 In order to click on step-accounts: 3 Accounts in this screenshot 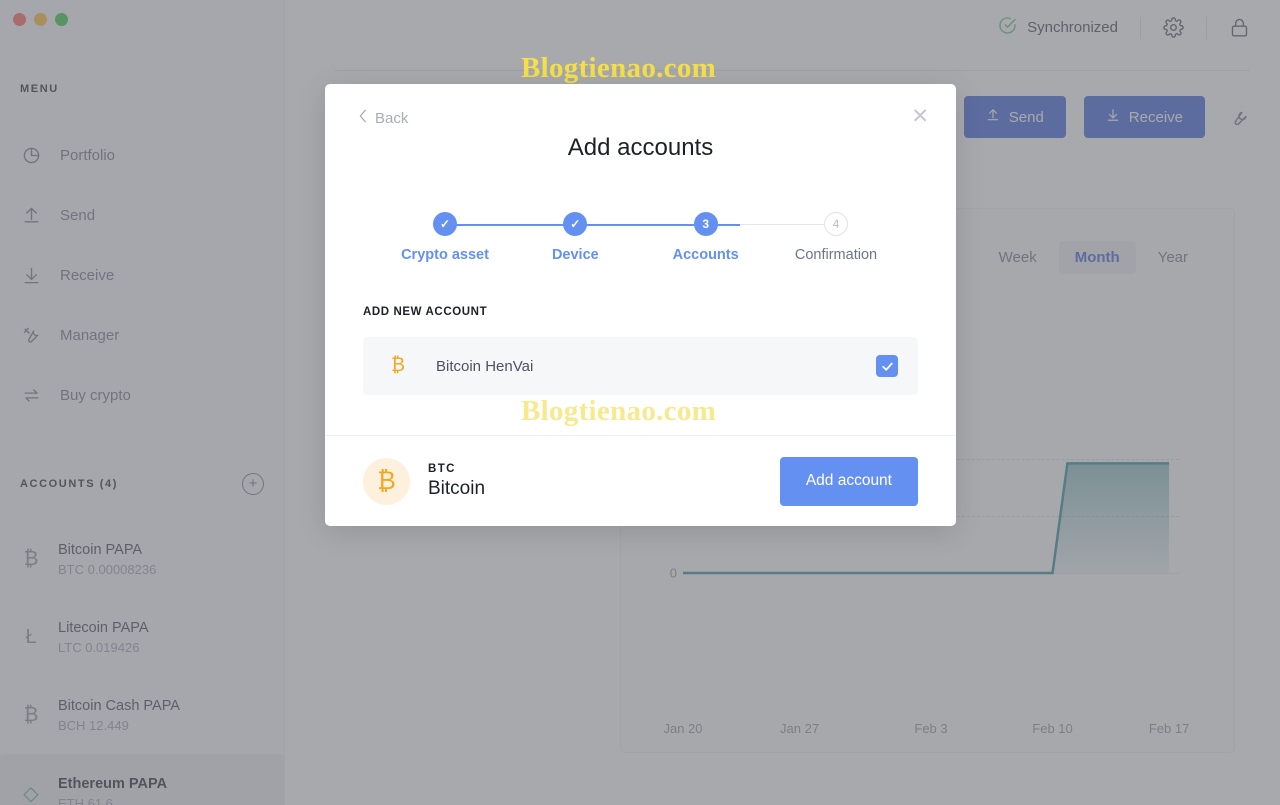, I will do `click(706, 237)`.